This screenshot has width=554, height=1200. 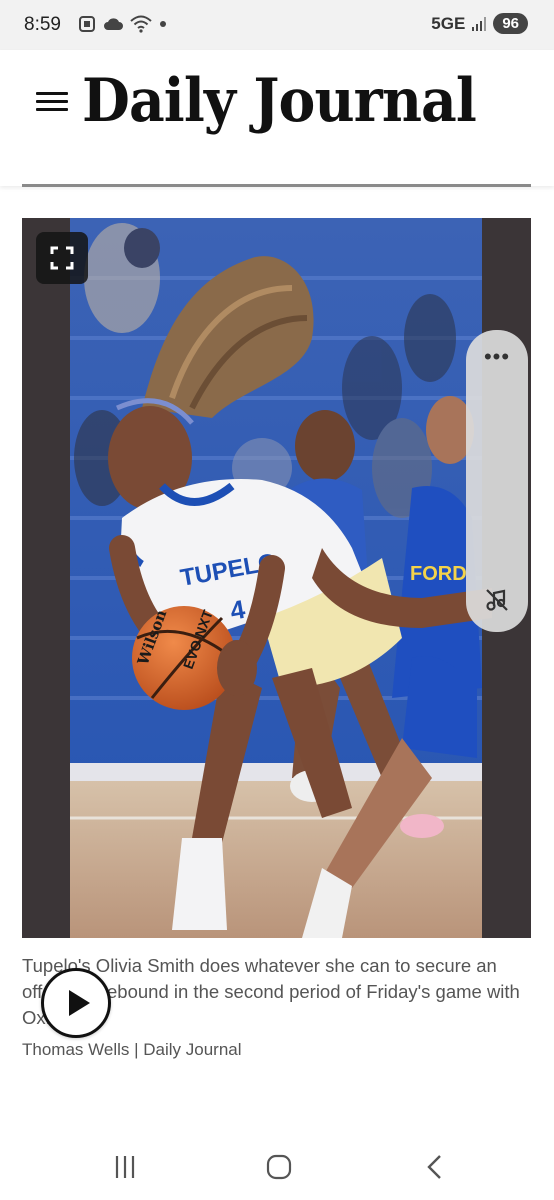 I want to click on signal-icon, so click(x=479, y=23).